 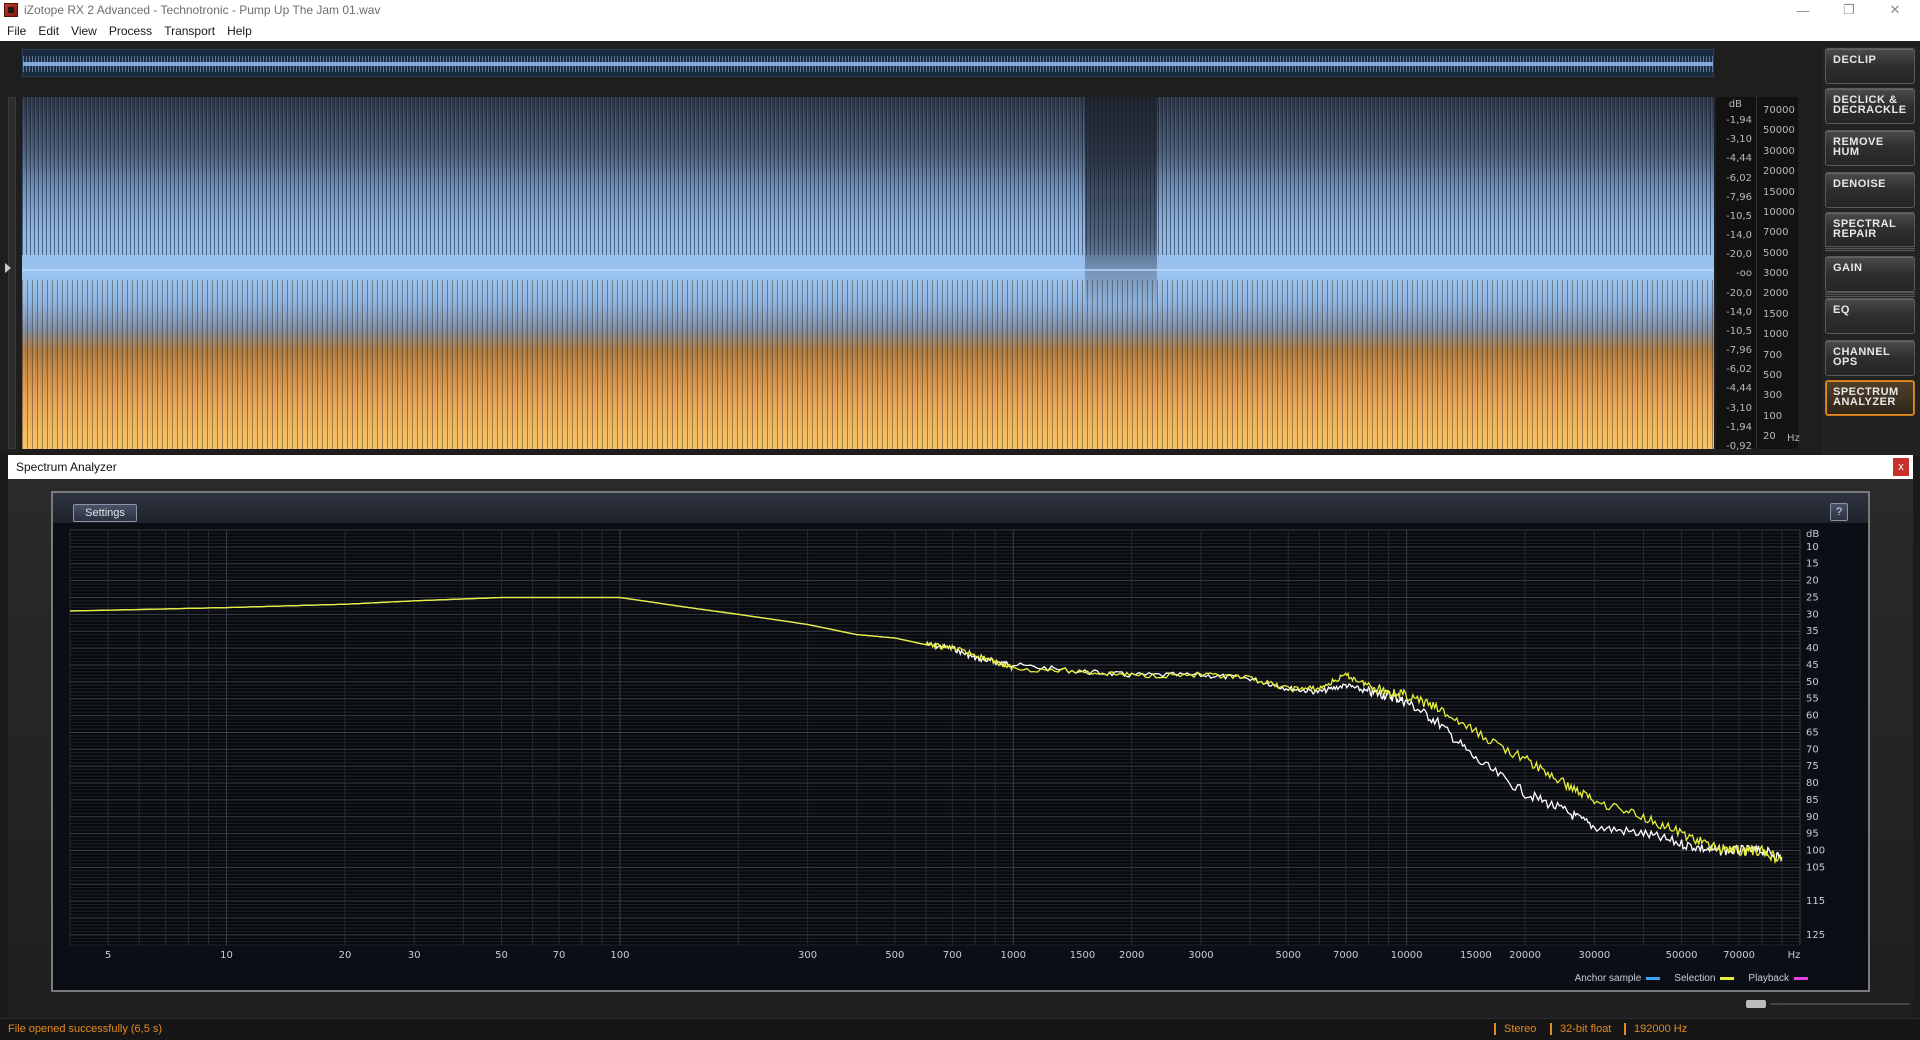 What do you see at coordinates (1594, 955) in the screenshot?
I see `x-tick-label: 30000` at bounding box center [1594, 955].